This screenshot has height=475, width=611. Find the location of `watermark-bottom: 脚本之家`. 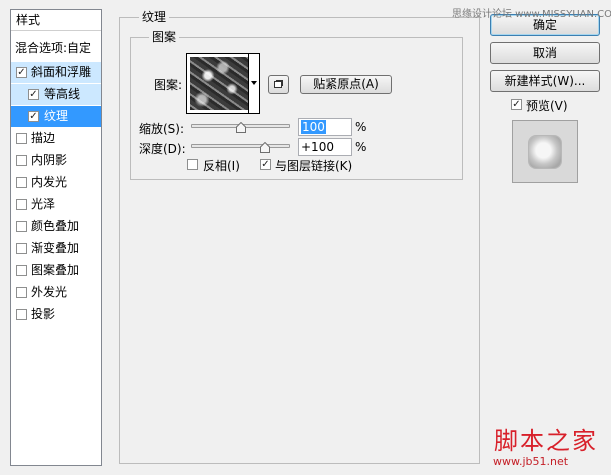

watermark-bottom: 脚本之家 is located at coordinates (546, 441).